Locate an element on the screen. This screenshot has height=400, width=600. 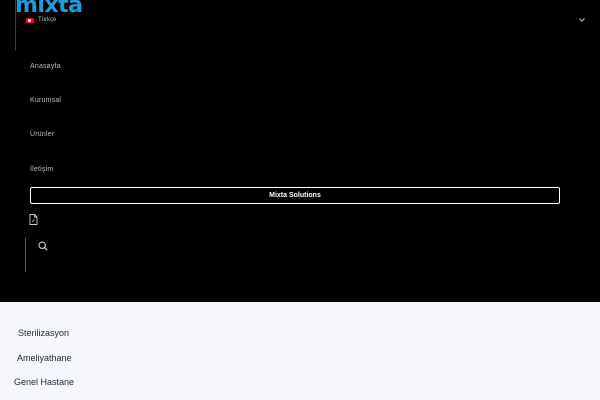
menu-item-iletisim: İletişim is located at coordinates (41, 169).